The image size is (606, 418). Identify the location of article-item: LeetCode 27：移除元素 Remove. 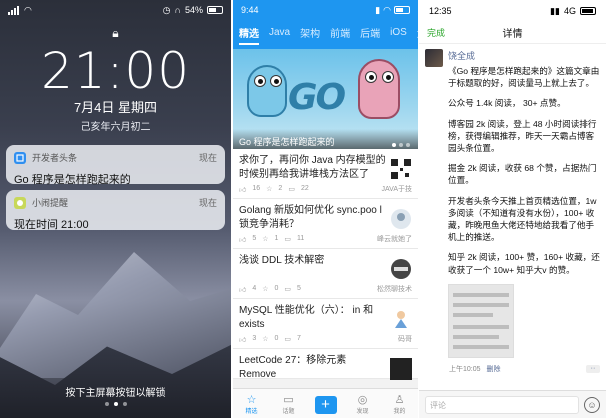
(325, 364).